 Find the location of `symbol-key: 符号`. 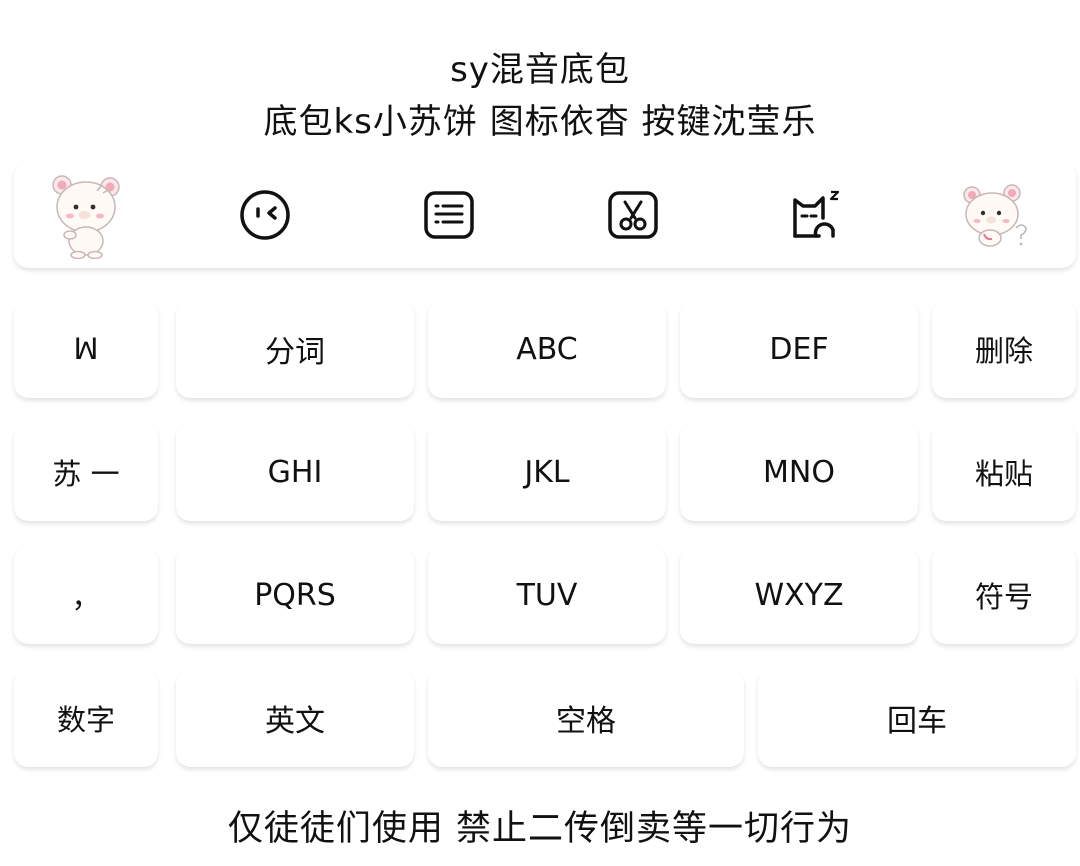

symbol-key: 符号 is located at coordinates (1004, 595).